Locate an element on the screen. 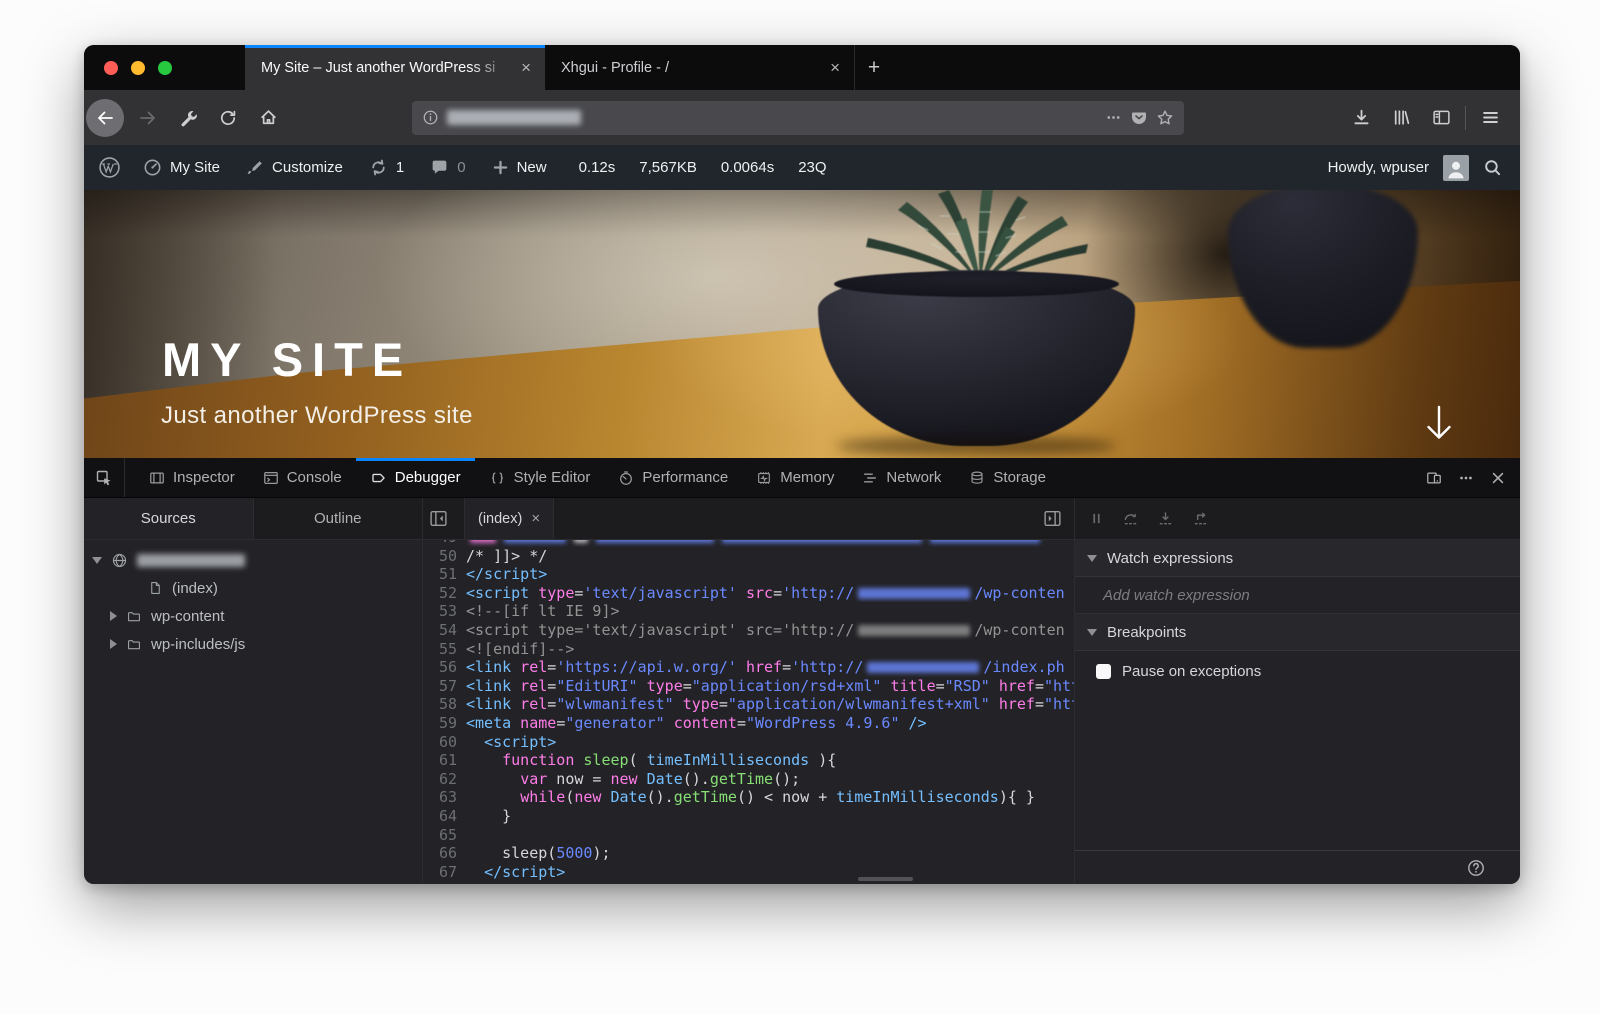  debugger-controls is located at coordinates (1297, 518).